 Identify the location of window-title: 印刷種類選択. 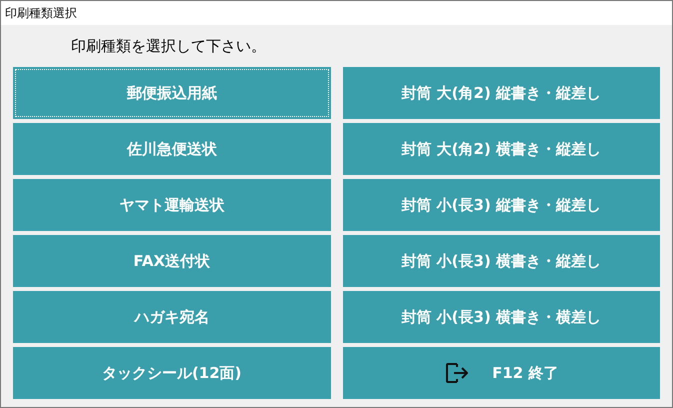
(41, 13).